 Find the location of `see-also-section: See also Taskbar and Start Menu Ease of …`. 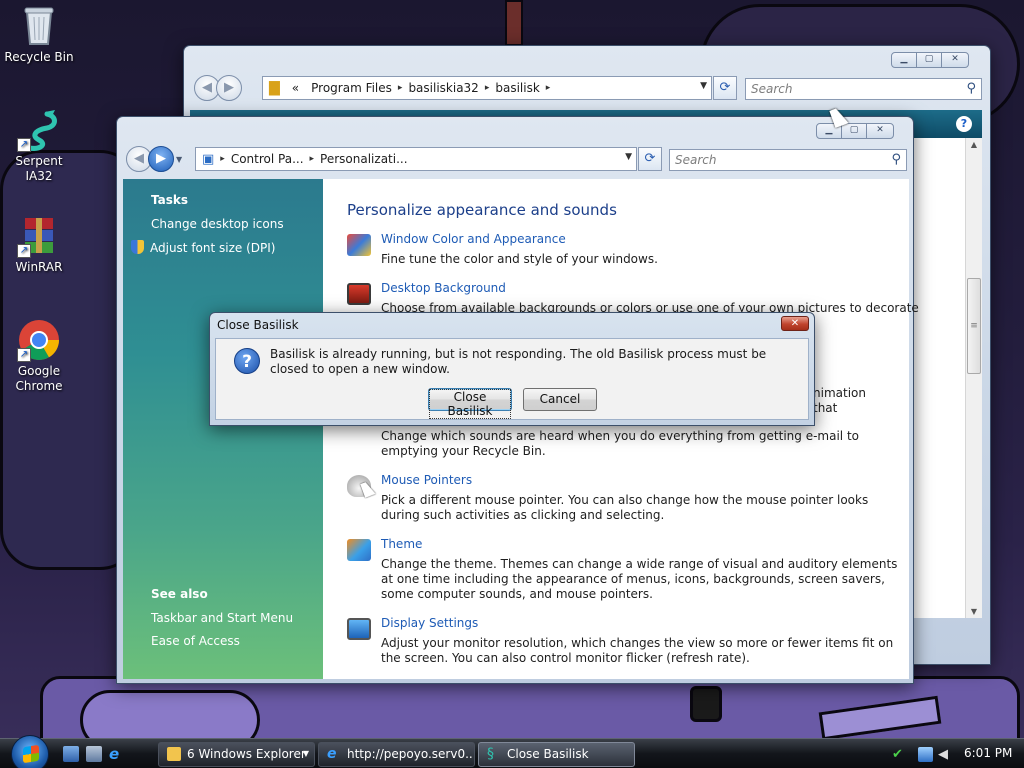

see-also-section: See also Taskbar and Start Menu Ease of … is located at coordinates (222, 622).